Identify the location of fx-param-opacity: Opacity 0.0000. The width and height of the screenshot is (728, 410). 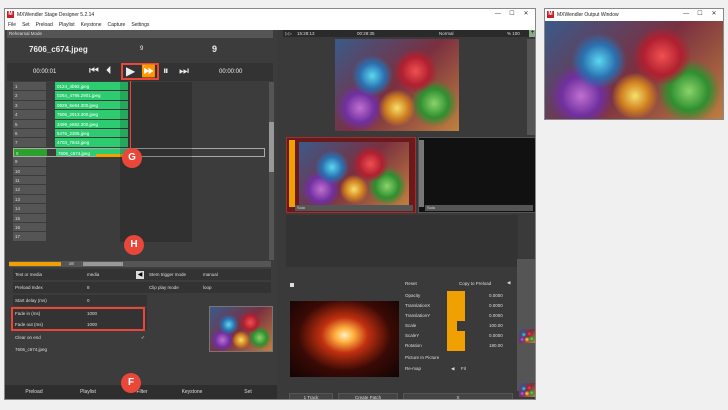
(455, 296).